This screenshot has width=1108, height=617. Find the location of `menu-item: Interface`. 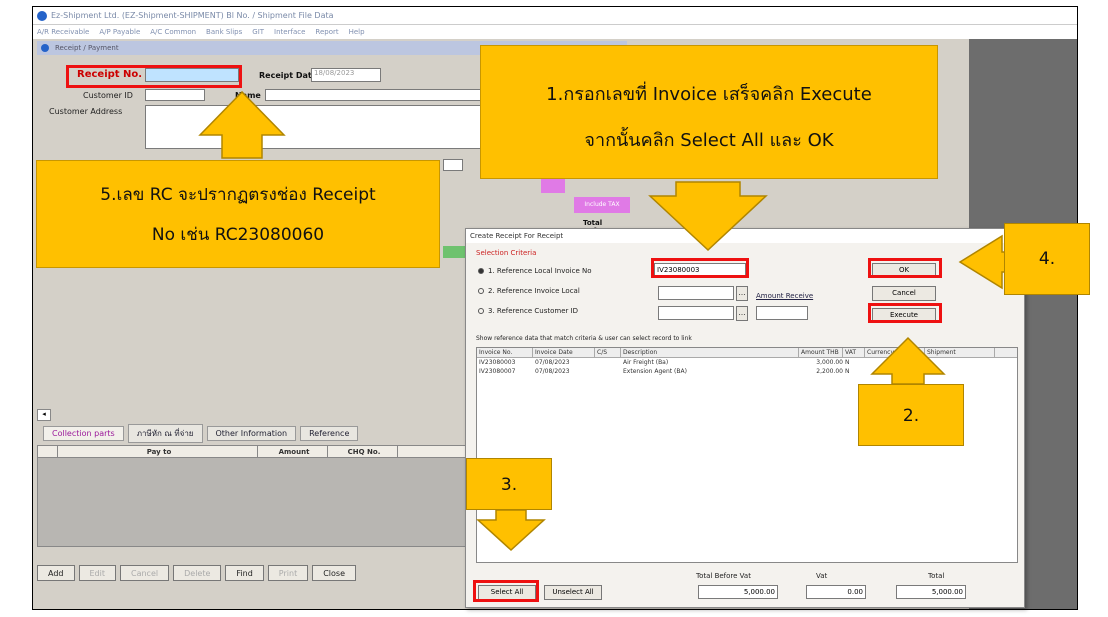

menu-item: Interface is located at coordinates (289, 32).